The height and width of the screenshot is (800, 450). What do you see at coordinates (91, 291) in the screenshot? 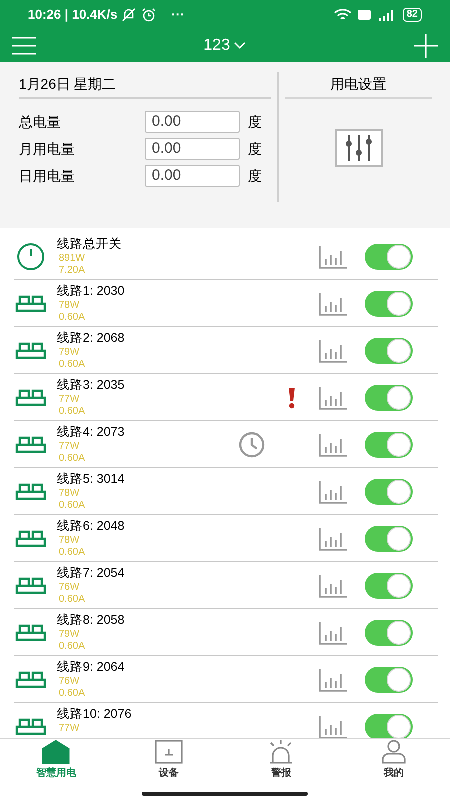
I see `line-name: 线路1: 2030` at bounding box center [91, 291].